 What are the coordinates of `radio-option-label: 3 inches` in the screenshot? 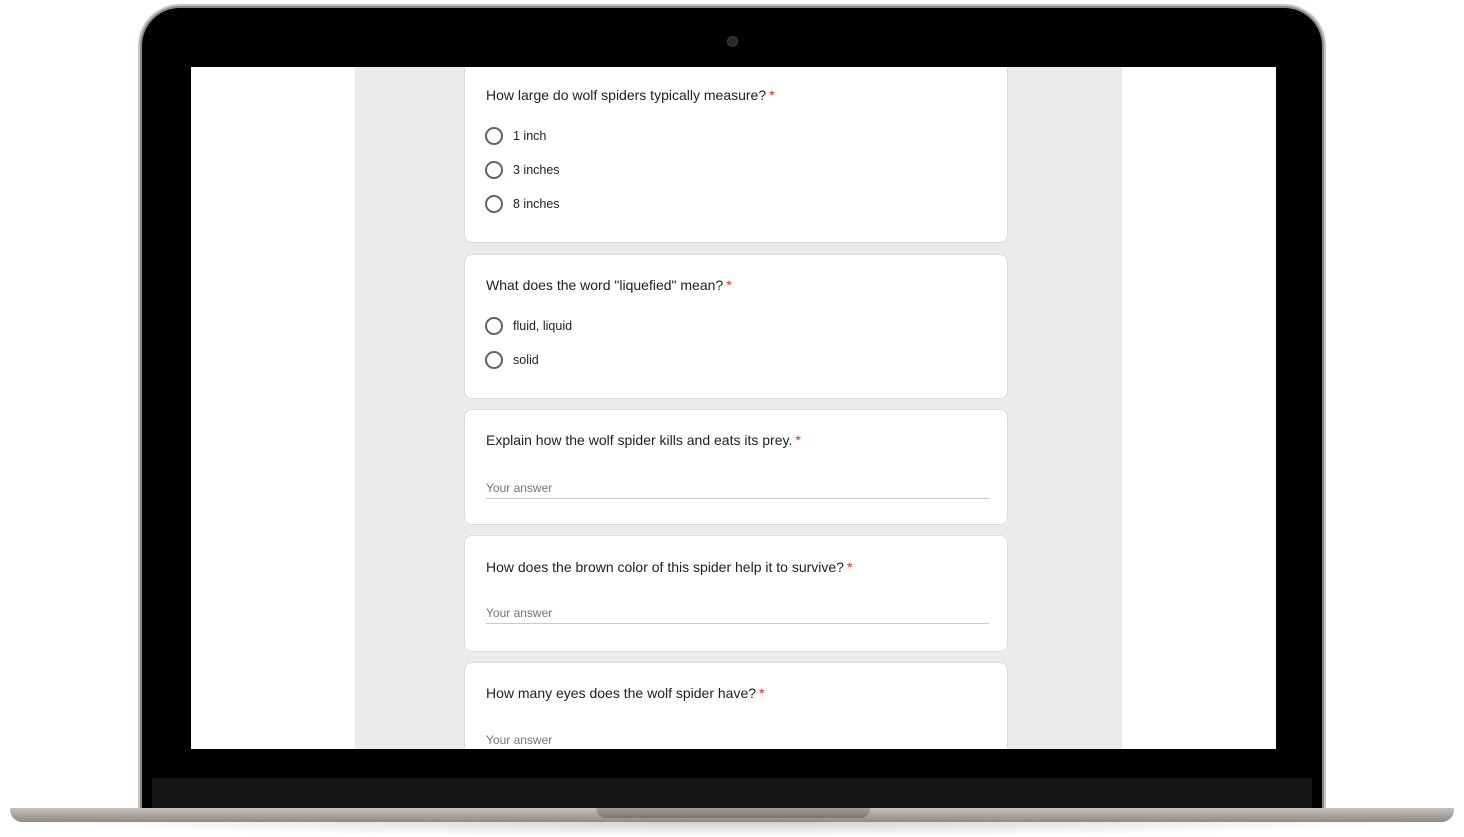 It's located at (536, 170).